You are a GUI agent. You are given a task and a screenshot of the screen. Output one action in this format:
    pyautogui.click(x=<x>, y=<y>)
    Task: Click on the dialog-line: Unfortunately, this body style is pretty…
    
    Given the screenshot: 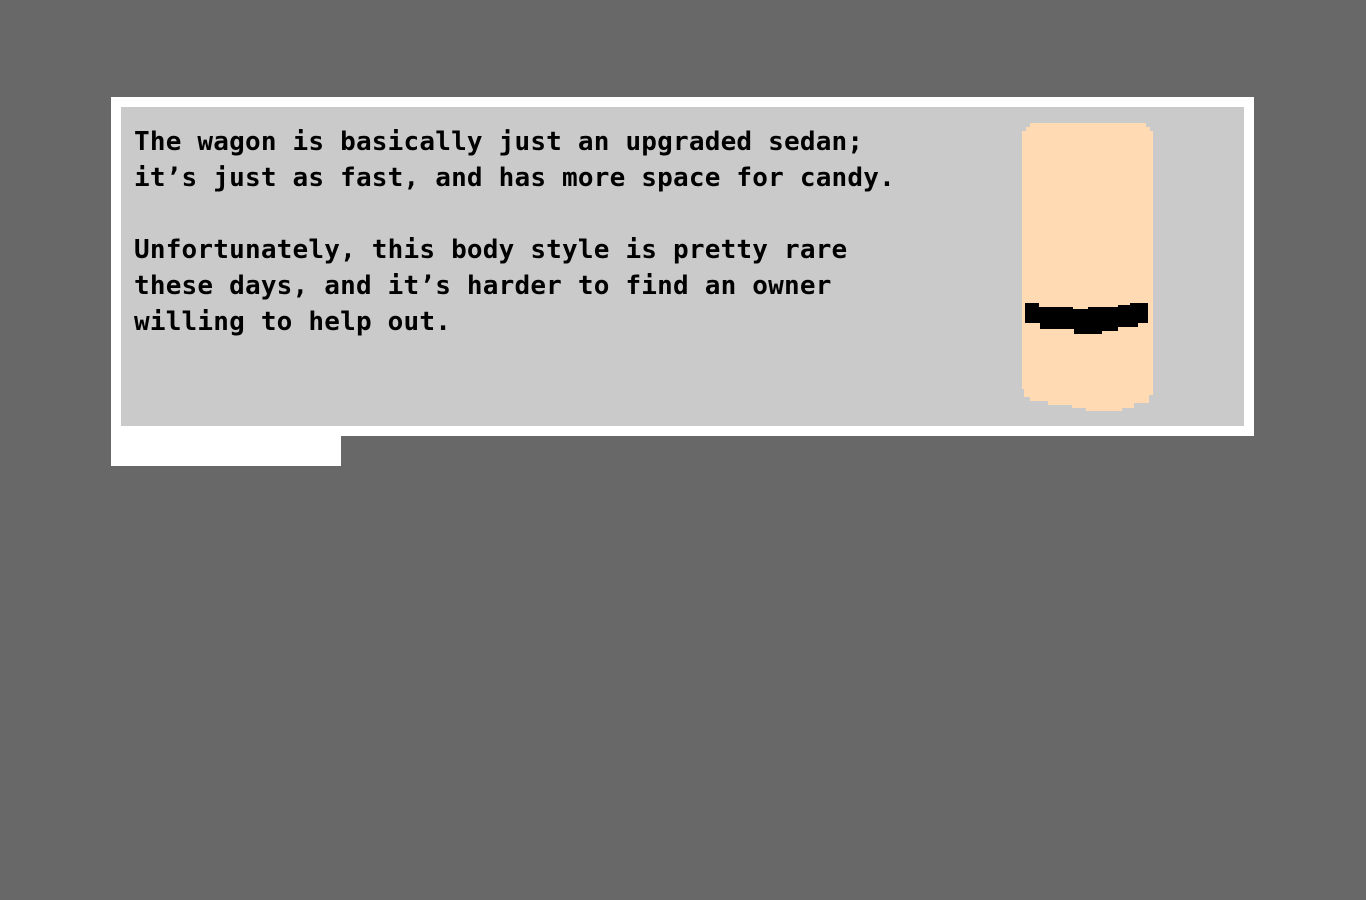 What is the action you would take?
    pyautogui.click(x=491, y=250)
    